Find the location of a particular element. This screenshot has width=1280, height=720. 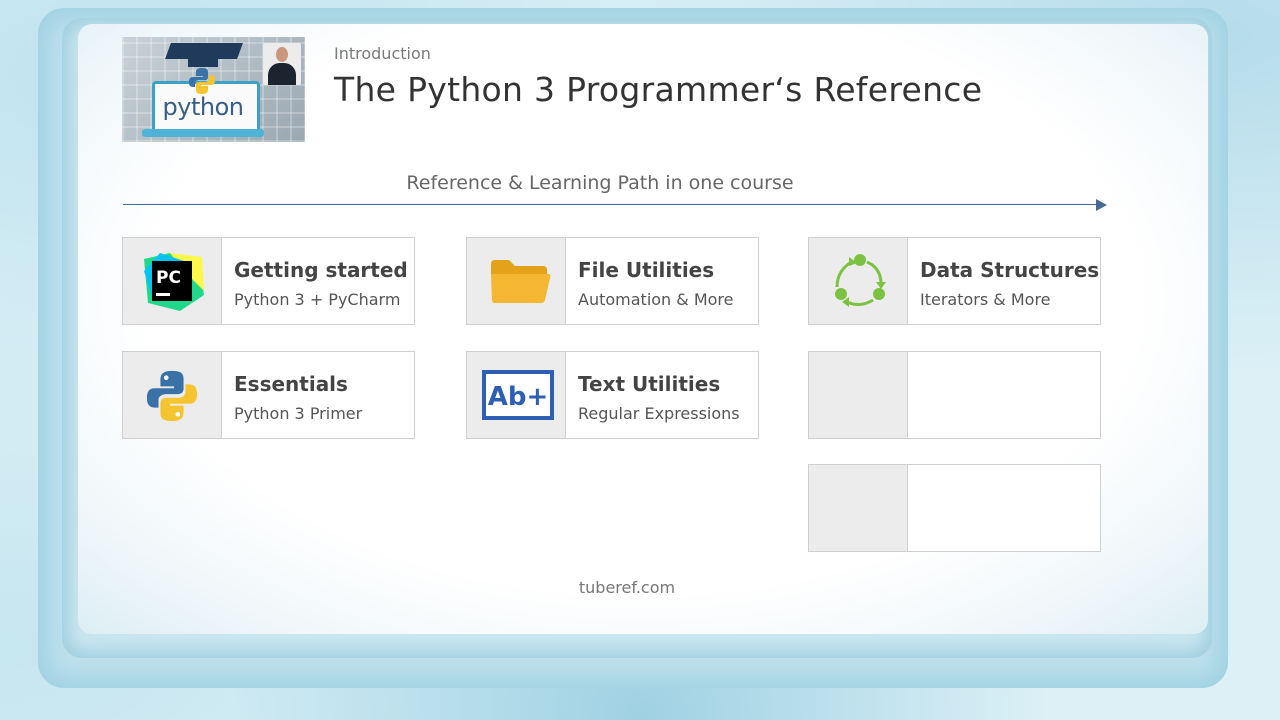

text-abplus-icon: Ab+ is located at coordinates (518, 395).